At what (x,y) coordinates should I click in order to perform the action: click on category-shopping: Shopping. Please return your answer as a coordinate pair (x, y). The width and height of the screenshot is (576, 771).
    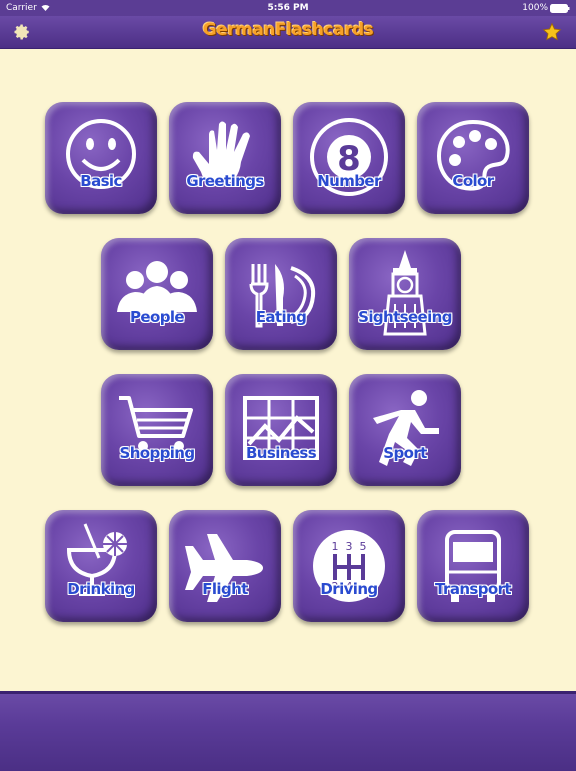
    Looking at the image, I should click on (157, 430).